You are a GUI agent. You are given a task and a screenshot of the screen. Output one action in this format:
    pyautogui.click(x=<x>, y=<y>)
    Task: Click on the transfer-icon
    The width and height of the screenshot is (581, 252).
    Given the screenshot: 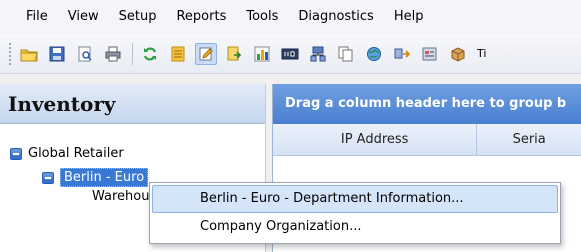 What is the action you would take?
    pyautogui.click(x=402, y=54)
    